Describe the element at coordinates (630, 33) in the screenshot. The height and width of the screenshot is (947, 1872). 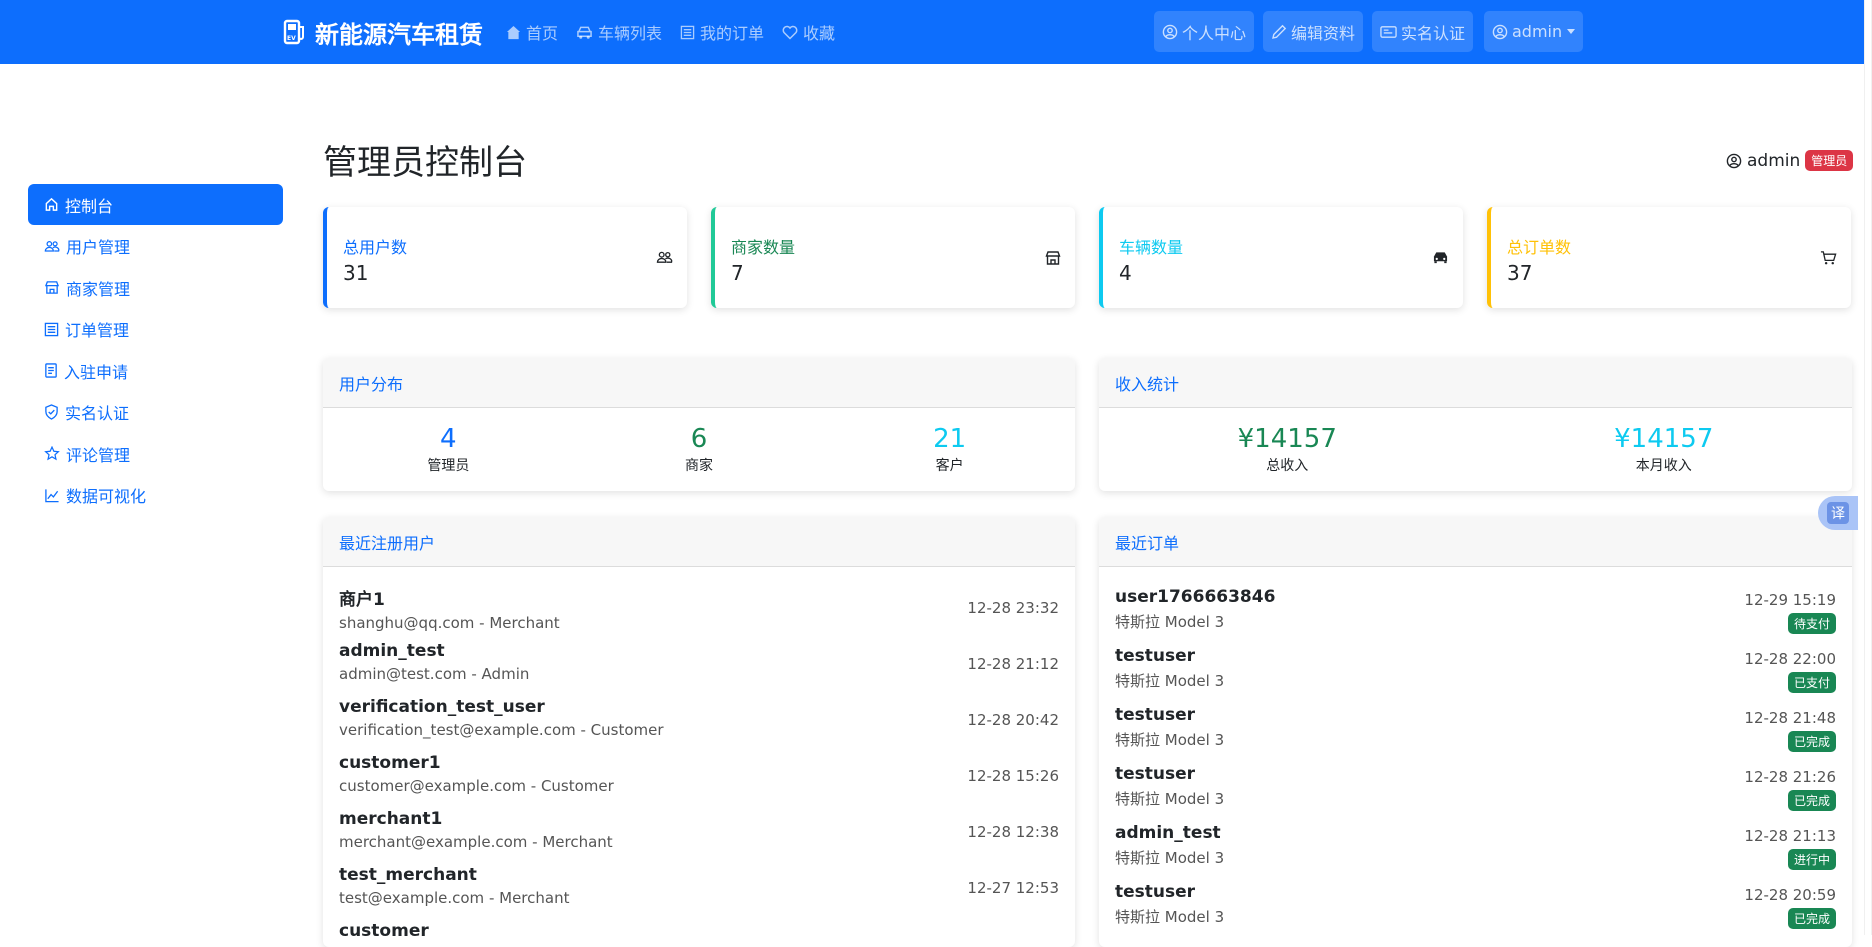
I see `nav-link-label: 车辆列表` at that location.